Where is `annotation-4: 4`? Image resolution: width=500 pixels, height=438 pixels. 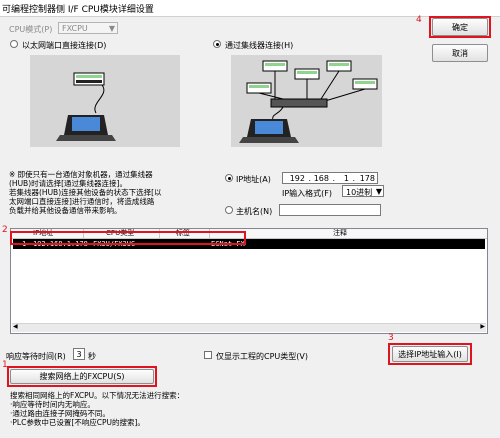 annotation-4: 4 is located at coordinates (419, 20).